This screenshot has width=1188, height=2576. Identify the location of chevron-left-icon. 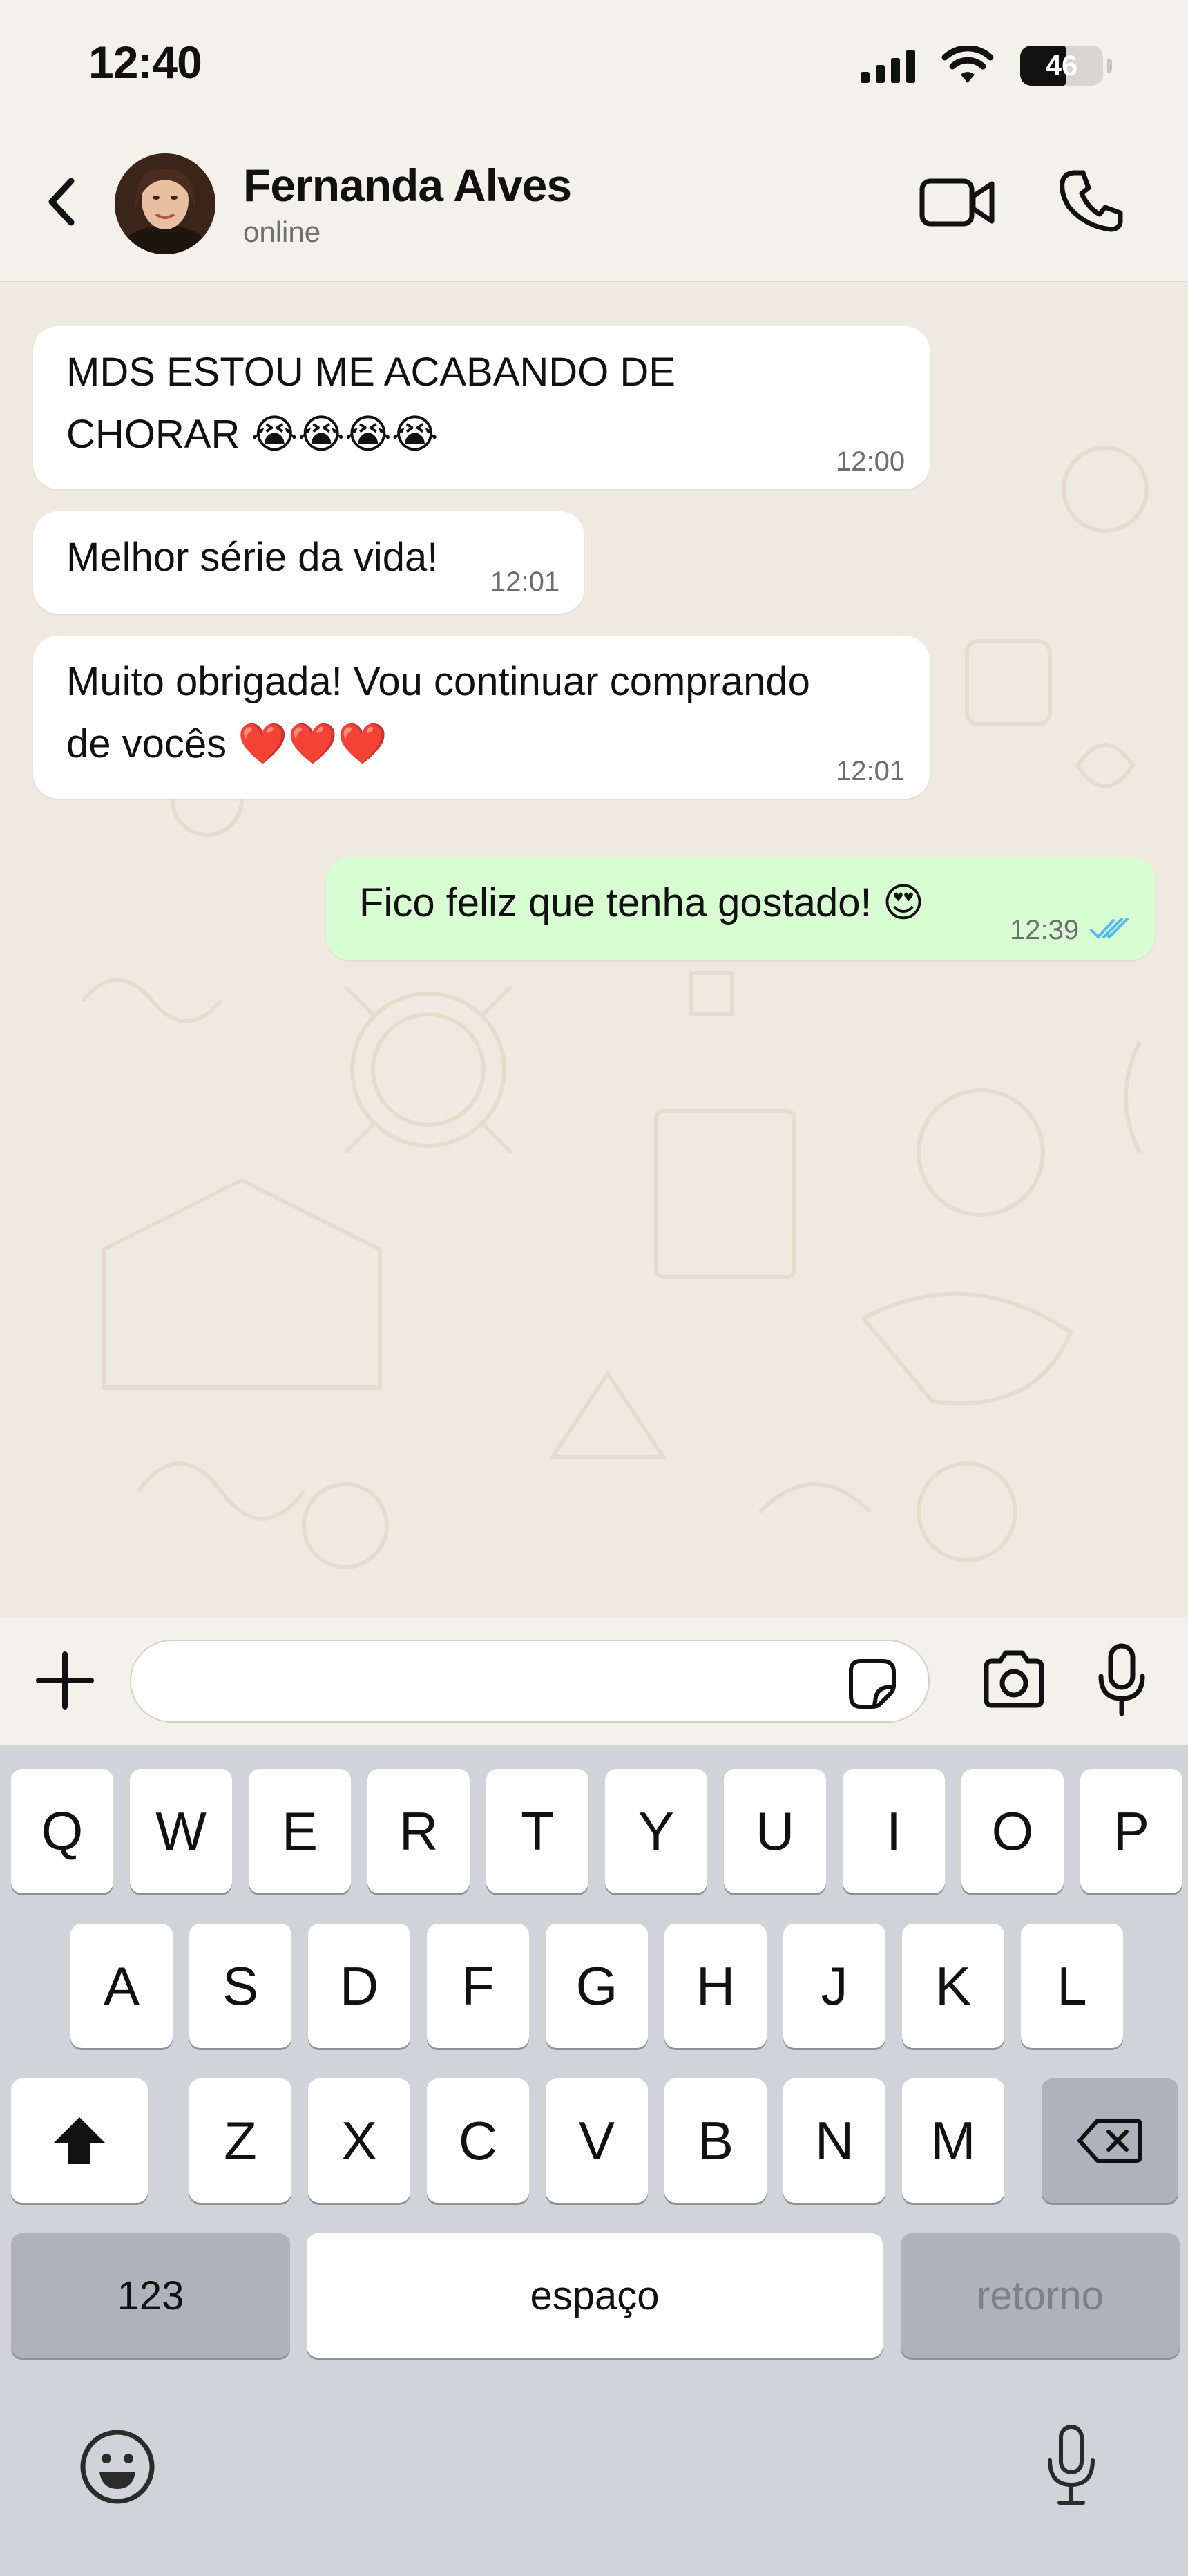
(62, 201).